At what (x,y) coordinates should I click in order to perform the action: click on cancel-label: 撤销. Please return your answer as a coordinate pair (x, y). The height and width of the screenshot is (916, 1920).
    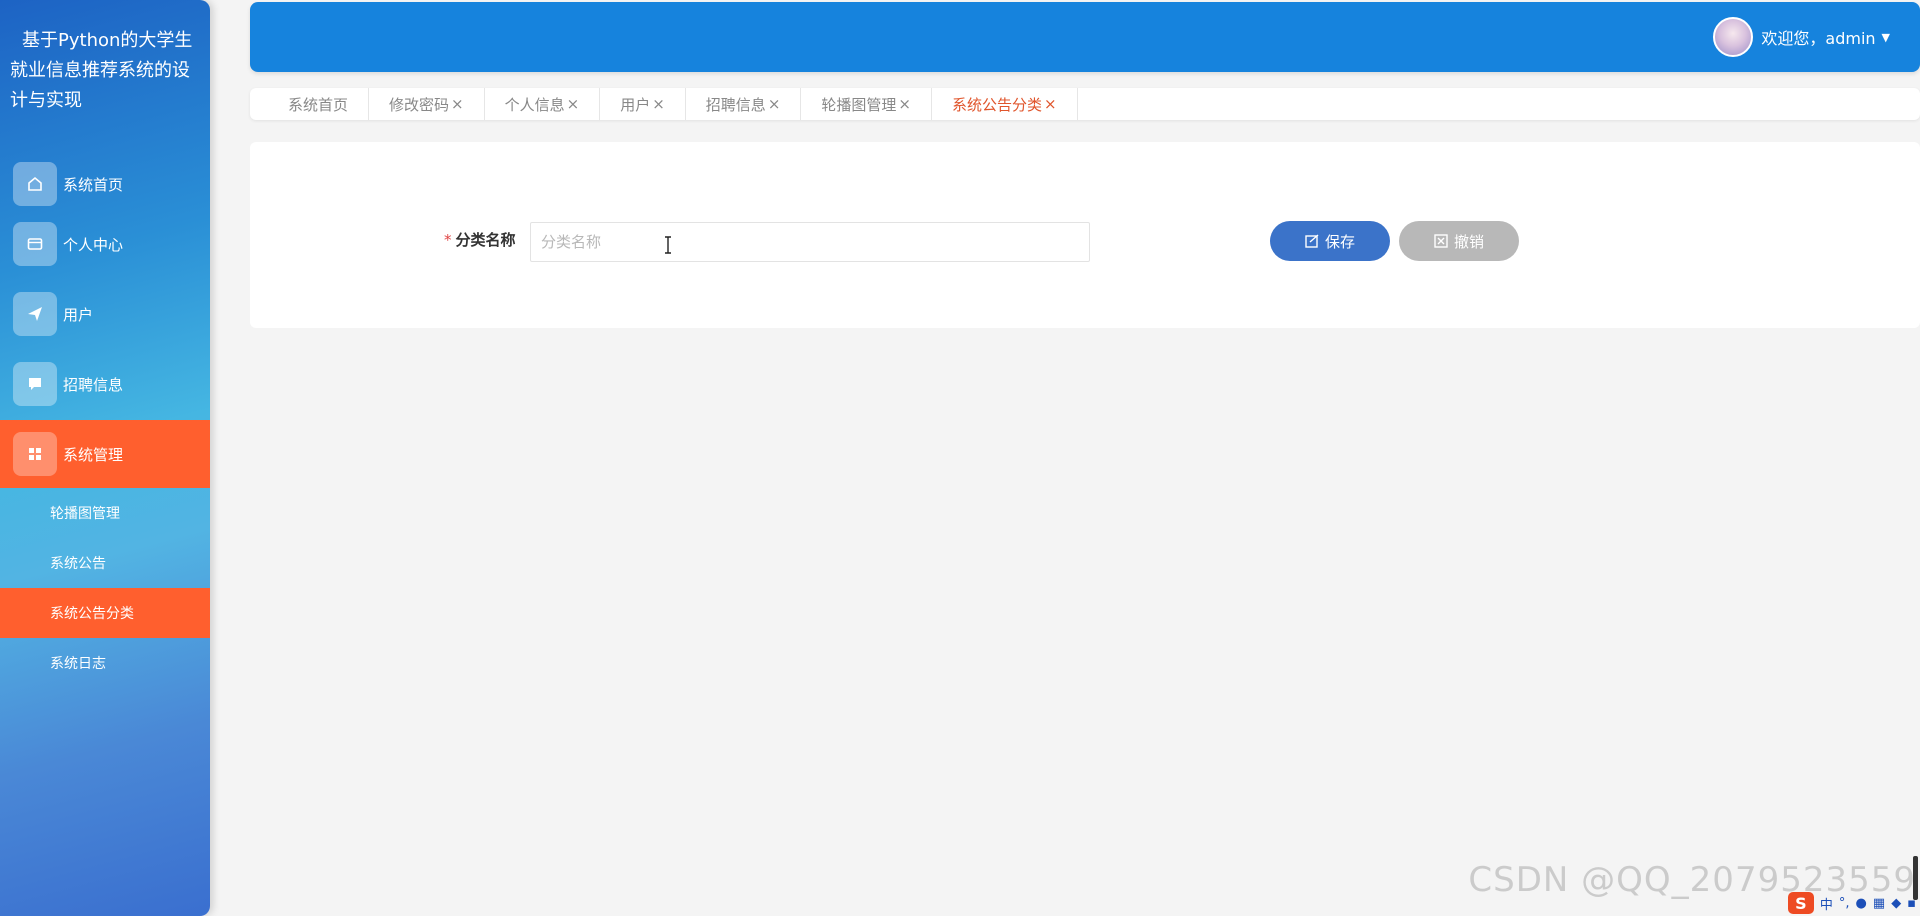
    Looking at the image, I should click on (1468, 241).